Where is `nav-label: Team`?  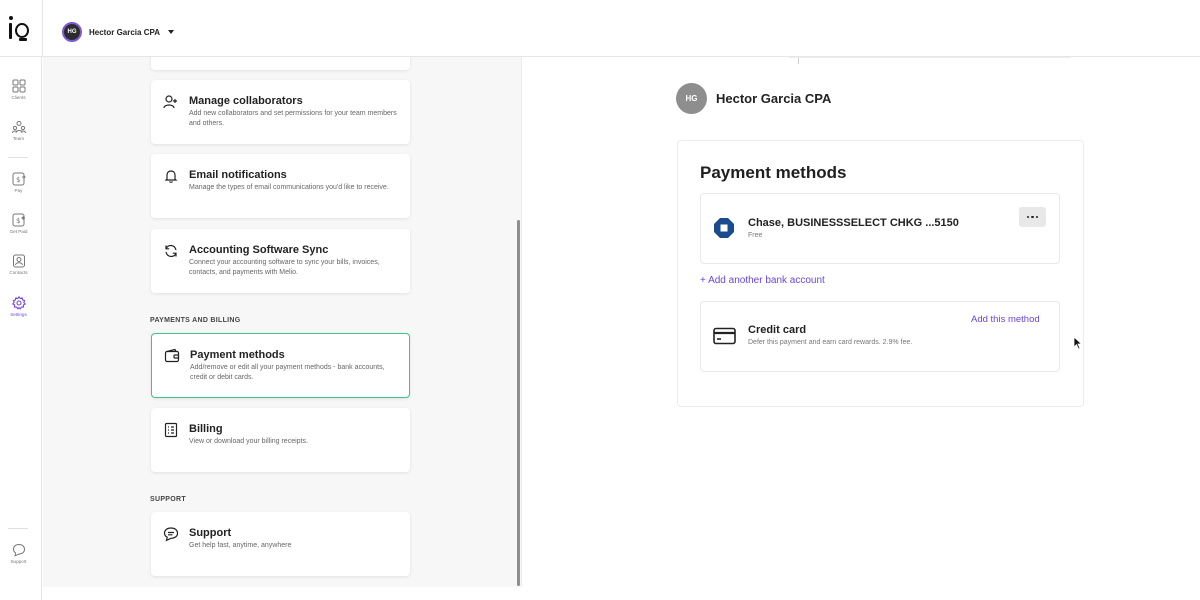 nav-label: Team is located at coordinates (18, 138).